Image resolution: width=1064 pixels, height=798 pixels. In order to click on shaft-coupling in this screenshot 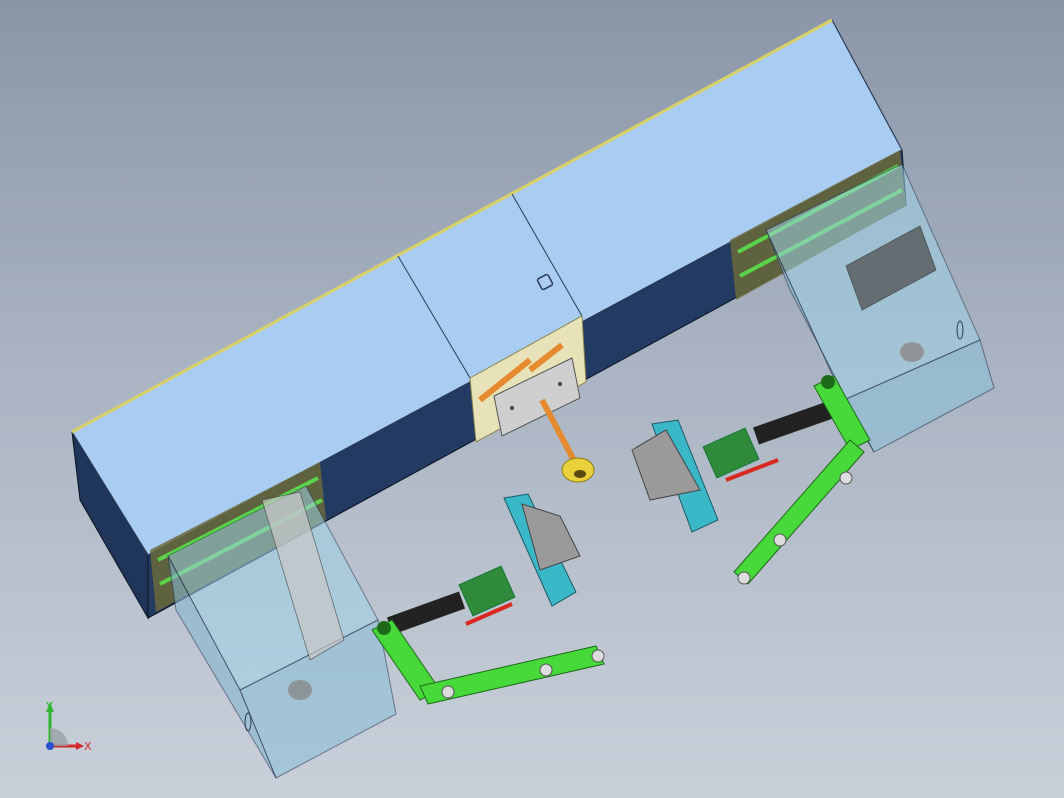, I will do `click(578, 470)`.